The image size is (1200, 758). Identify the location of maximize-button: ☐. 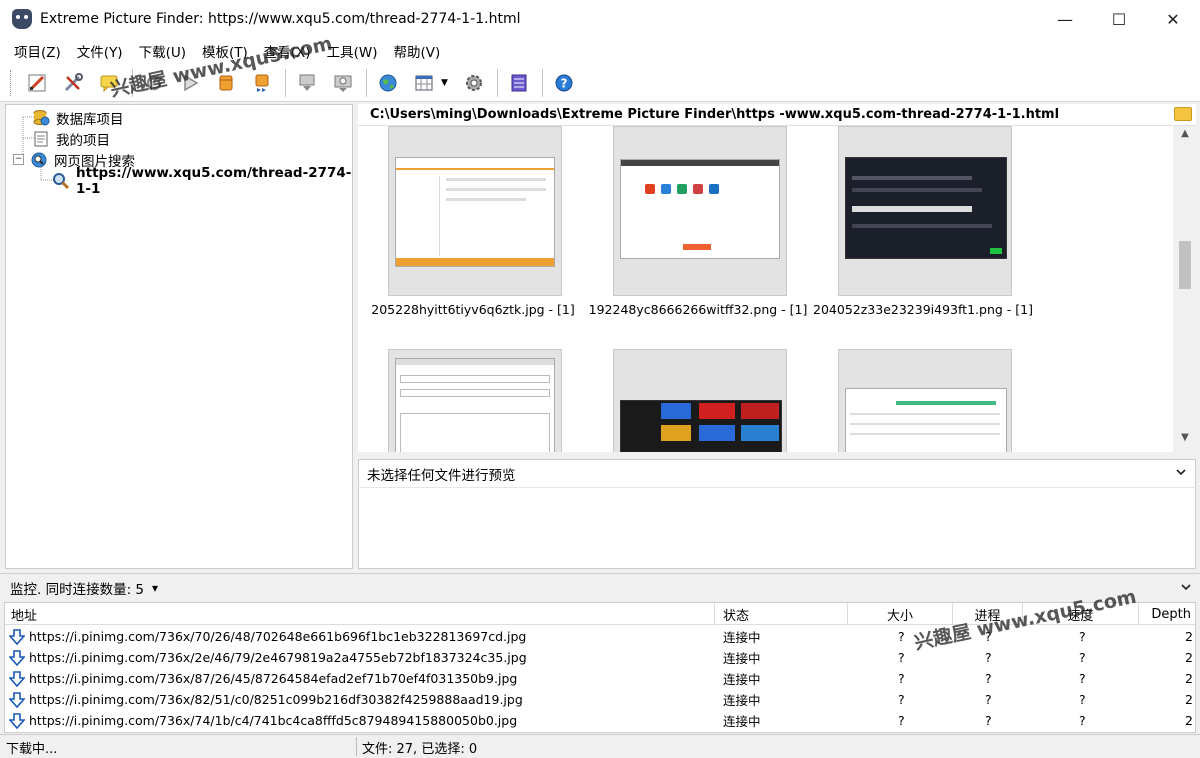
(1119, 19).